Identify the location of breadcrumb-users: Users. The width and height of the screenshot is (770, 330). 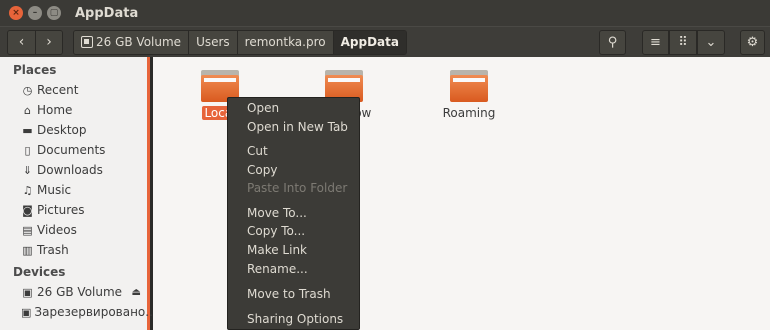
(212, 42).